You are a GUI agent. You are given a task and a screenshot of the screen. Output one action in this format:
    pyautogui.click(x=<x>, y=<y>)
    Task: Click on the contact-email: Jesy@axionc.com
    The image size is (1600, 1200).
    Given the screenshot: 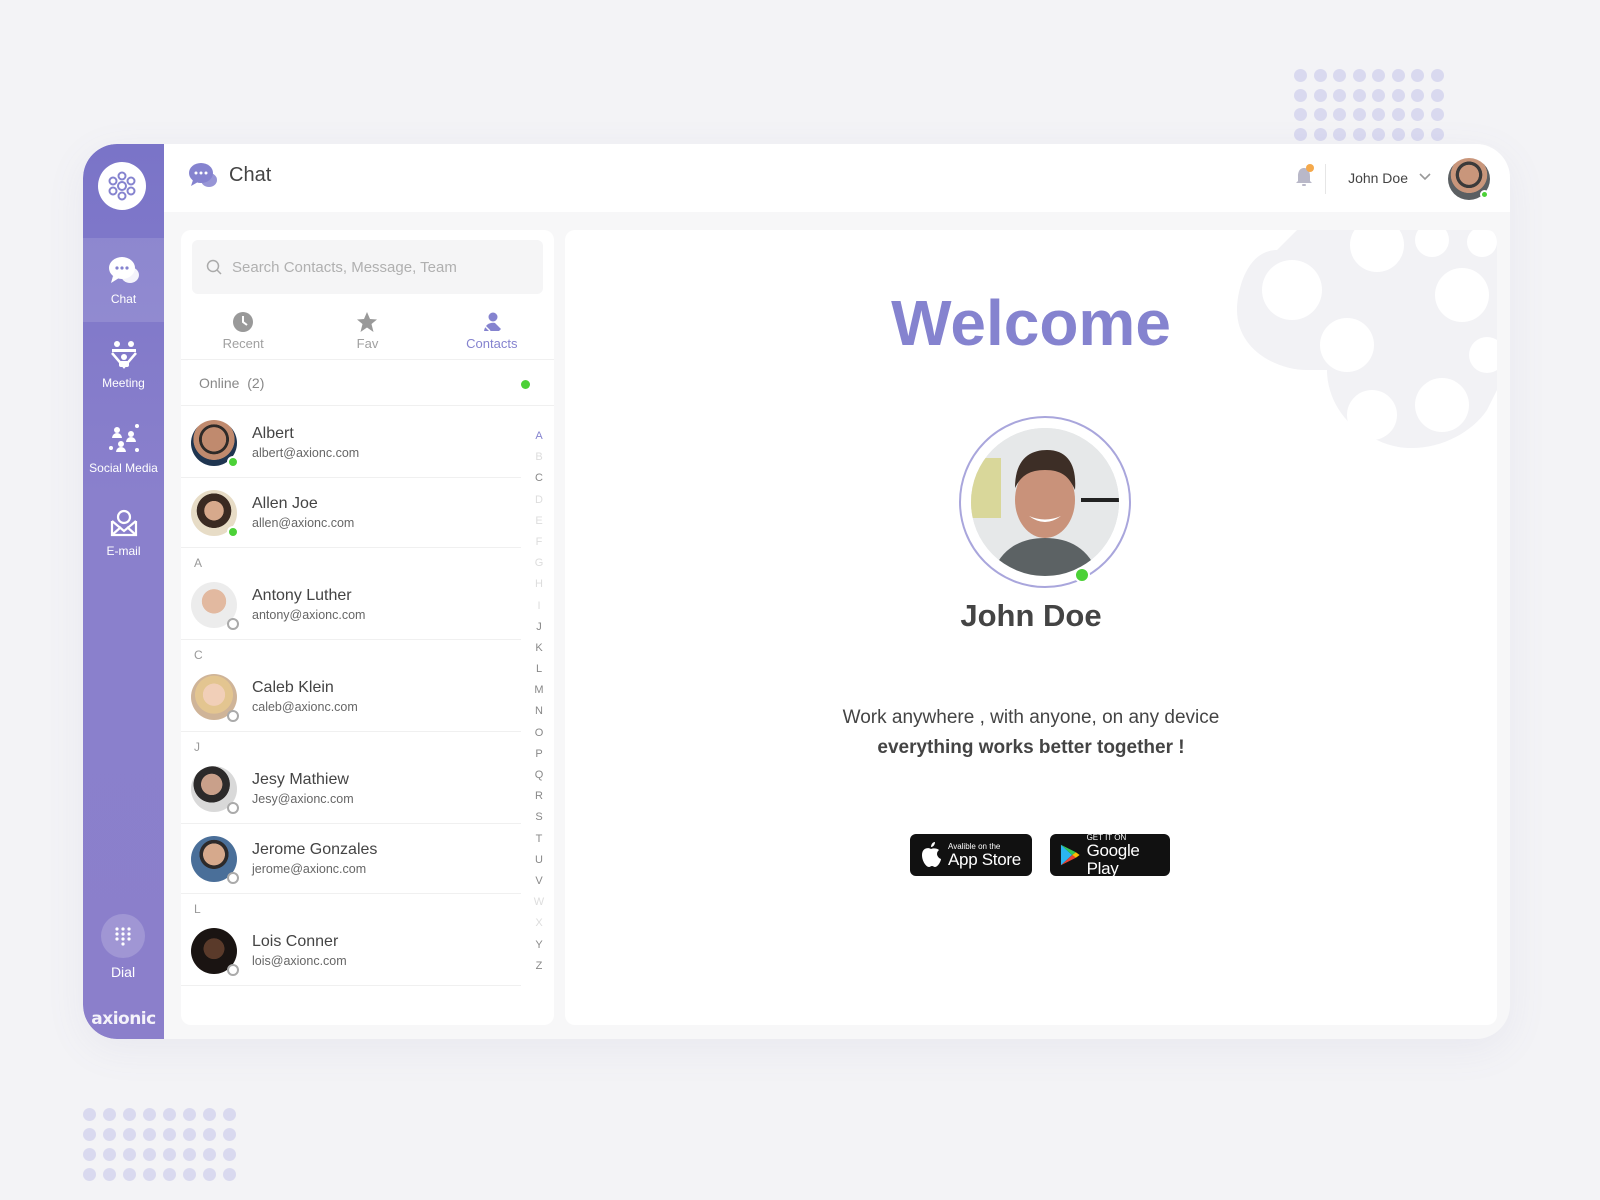 What is the action you would take?
    pyautogui.click(x=303, y=799)
    